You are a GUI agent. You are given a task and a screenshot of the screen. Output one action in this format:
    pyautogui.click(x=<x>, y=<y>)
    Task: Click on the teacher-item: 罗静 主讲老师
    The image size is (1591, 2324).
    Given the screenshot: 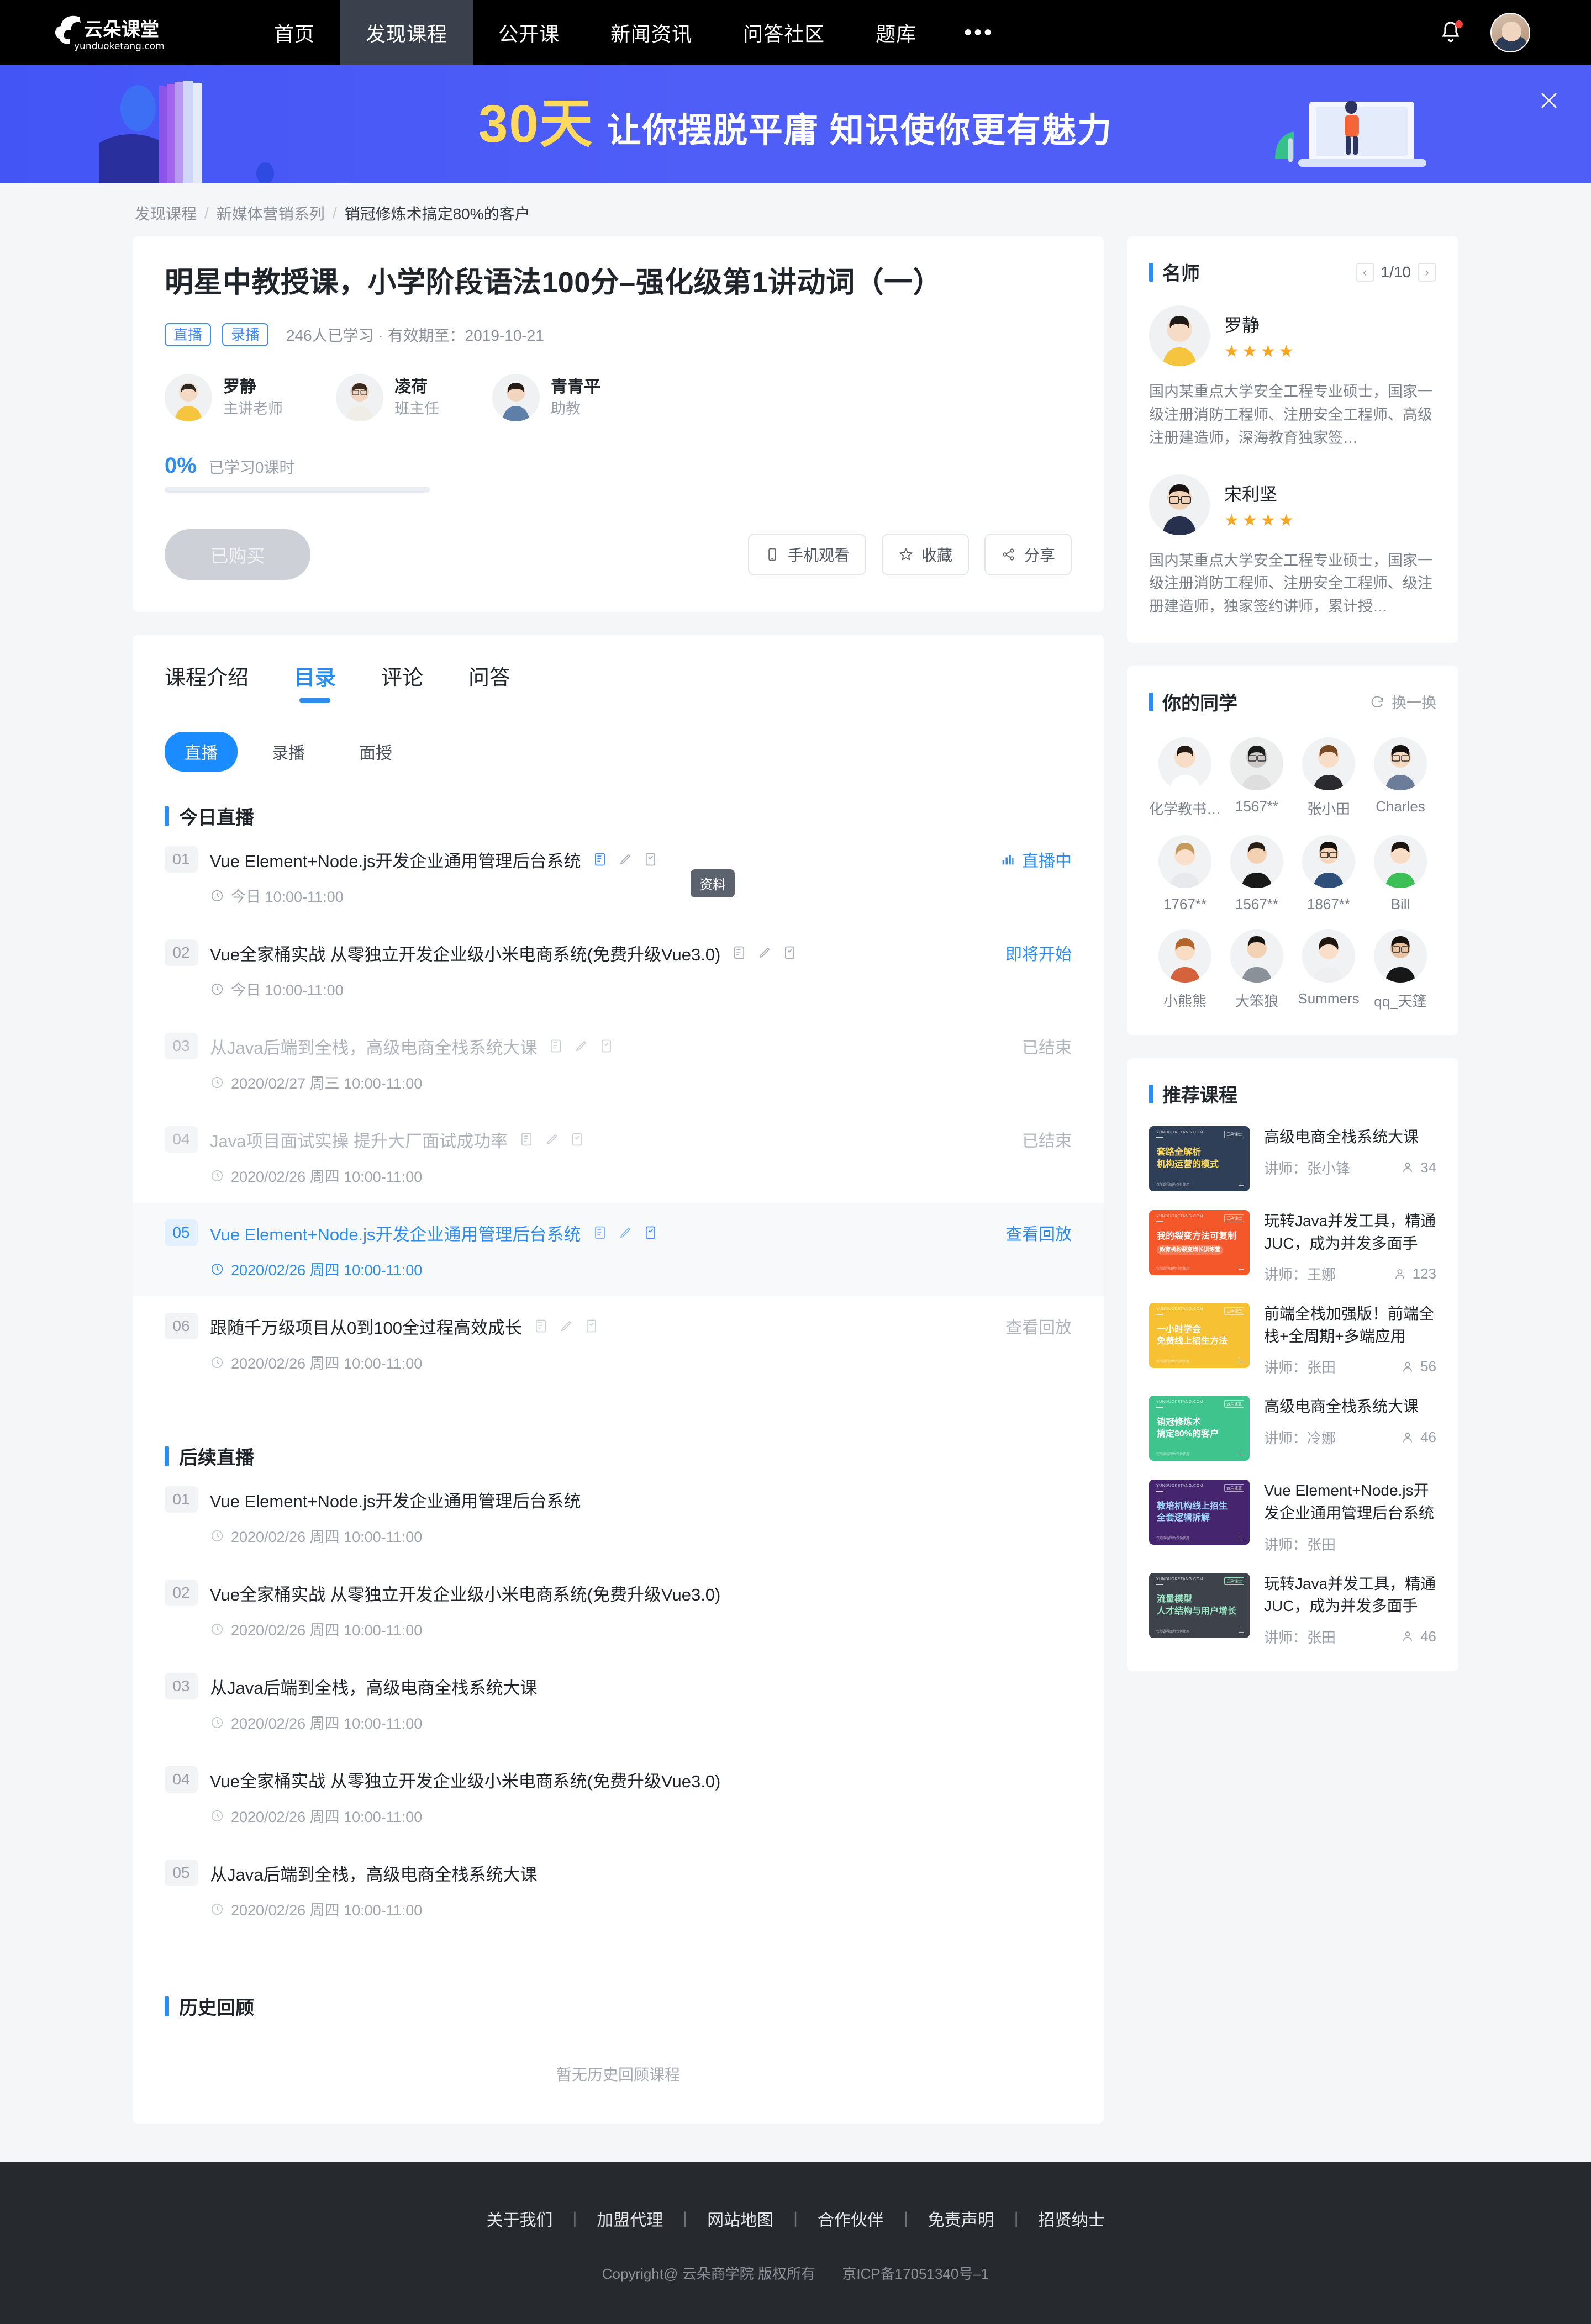 What is the action you would take?
    pyautogui.click(x=224, y=397)
    